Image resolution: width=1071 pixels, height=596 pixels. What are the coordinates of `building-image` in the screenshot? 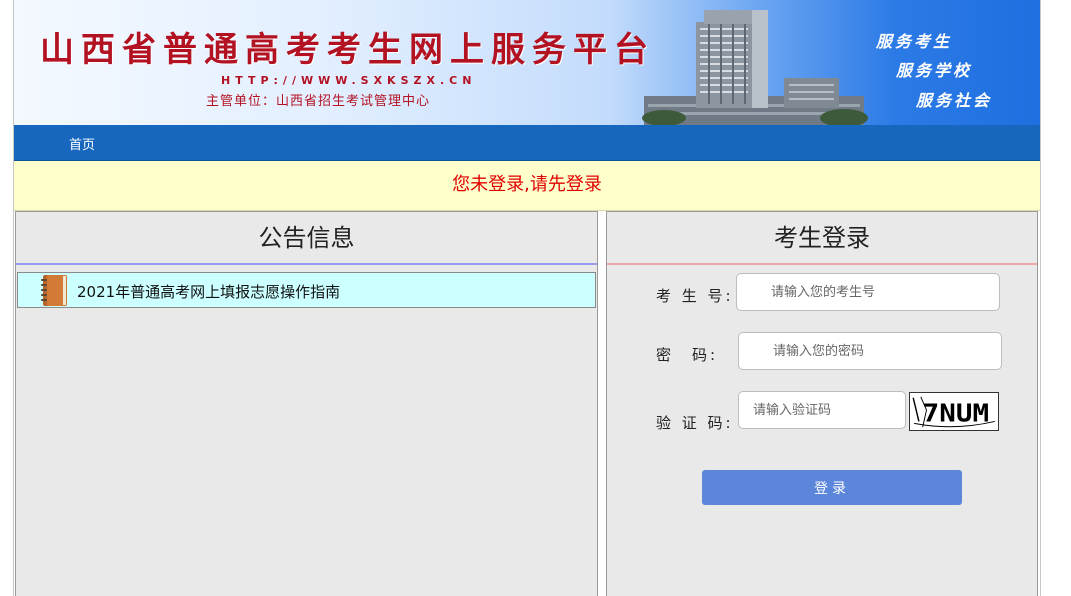 It's located at (755, 67).